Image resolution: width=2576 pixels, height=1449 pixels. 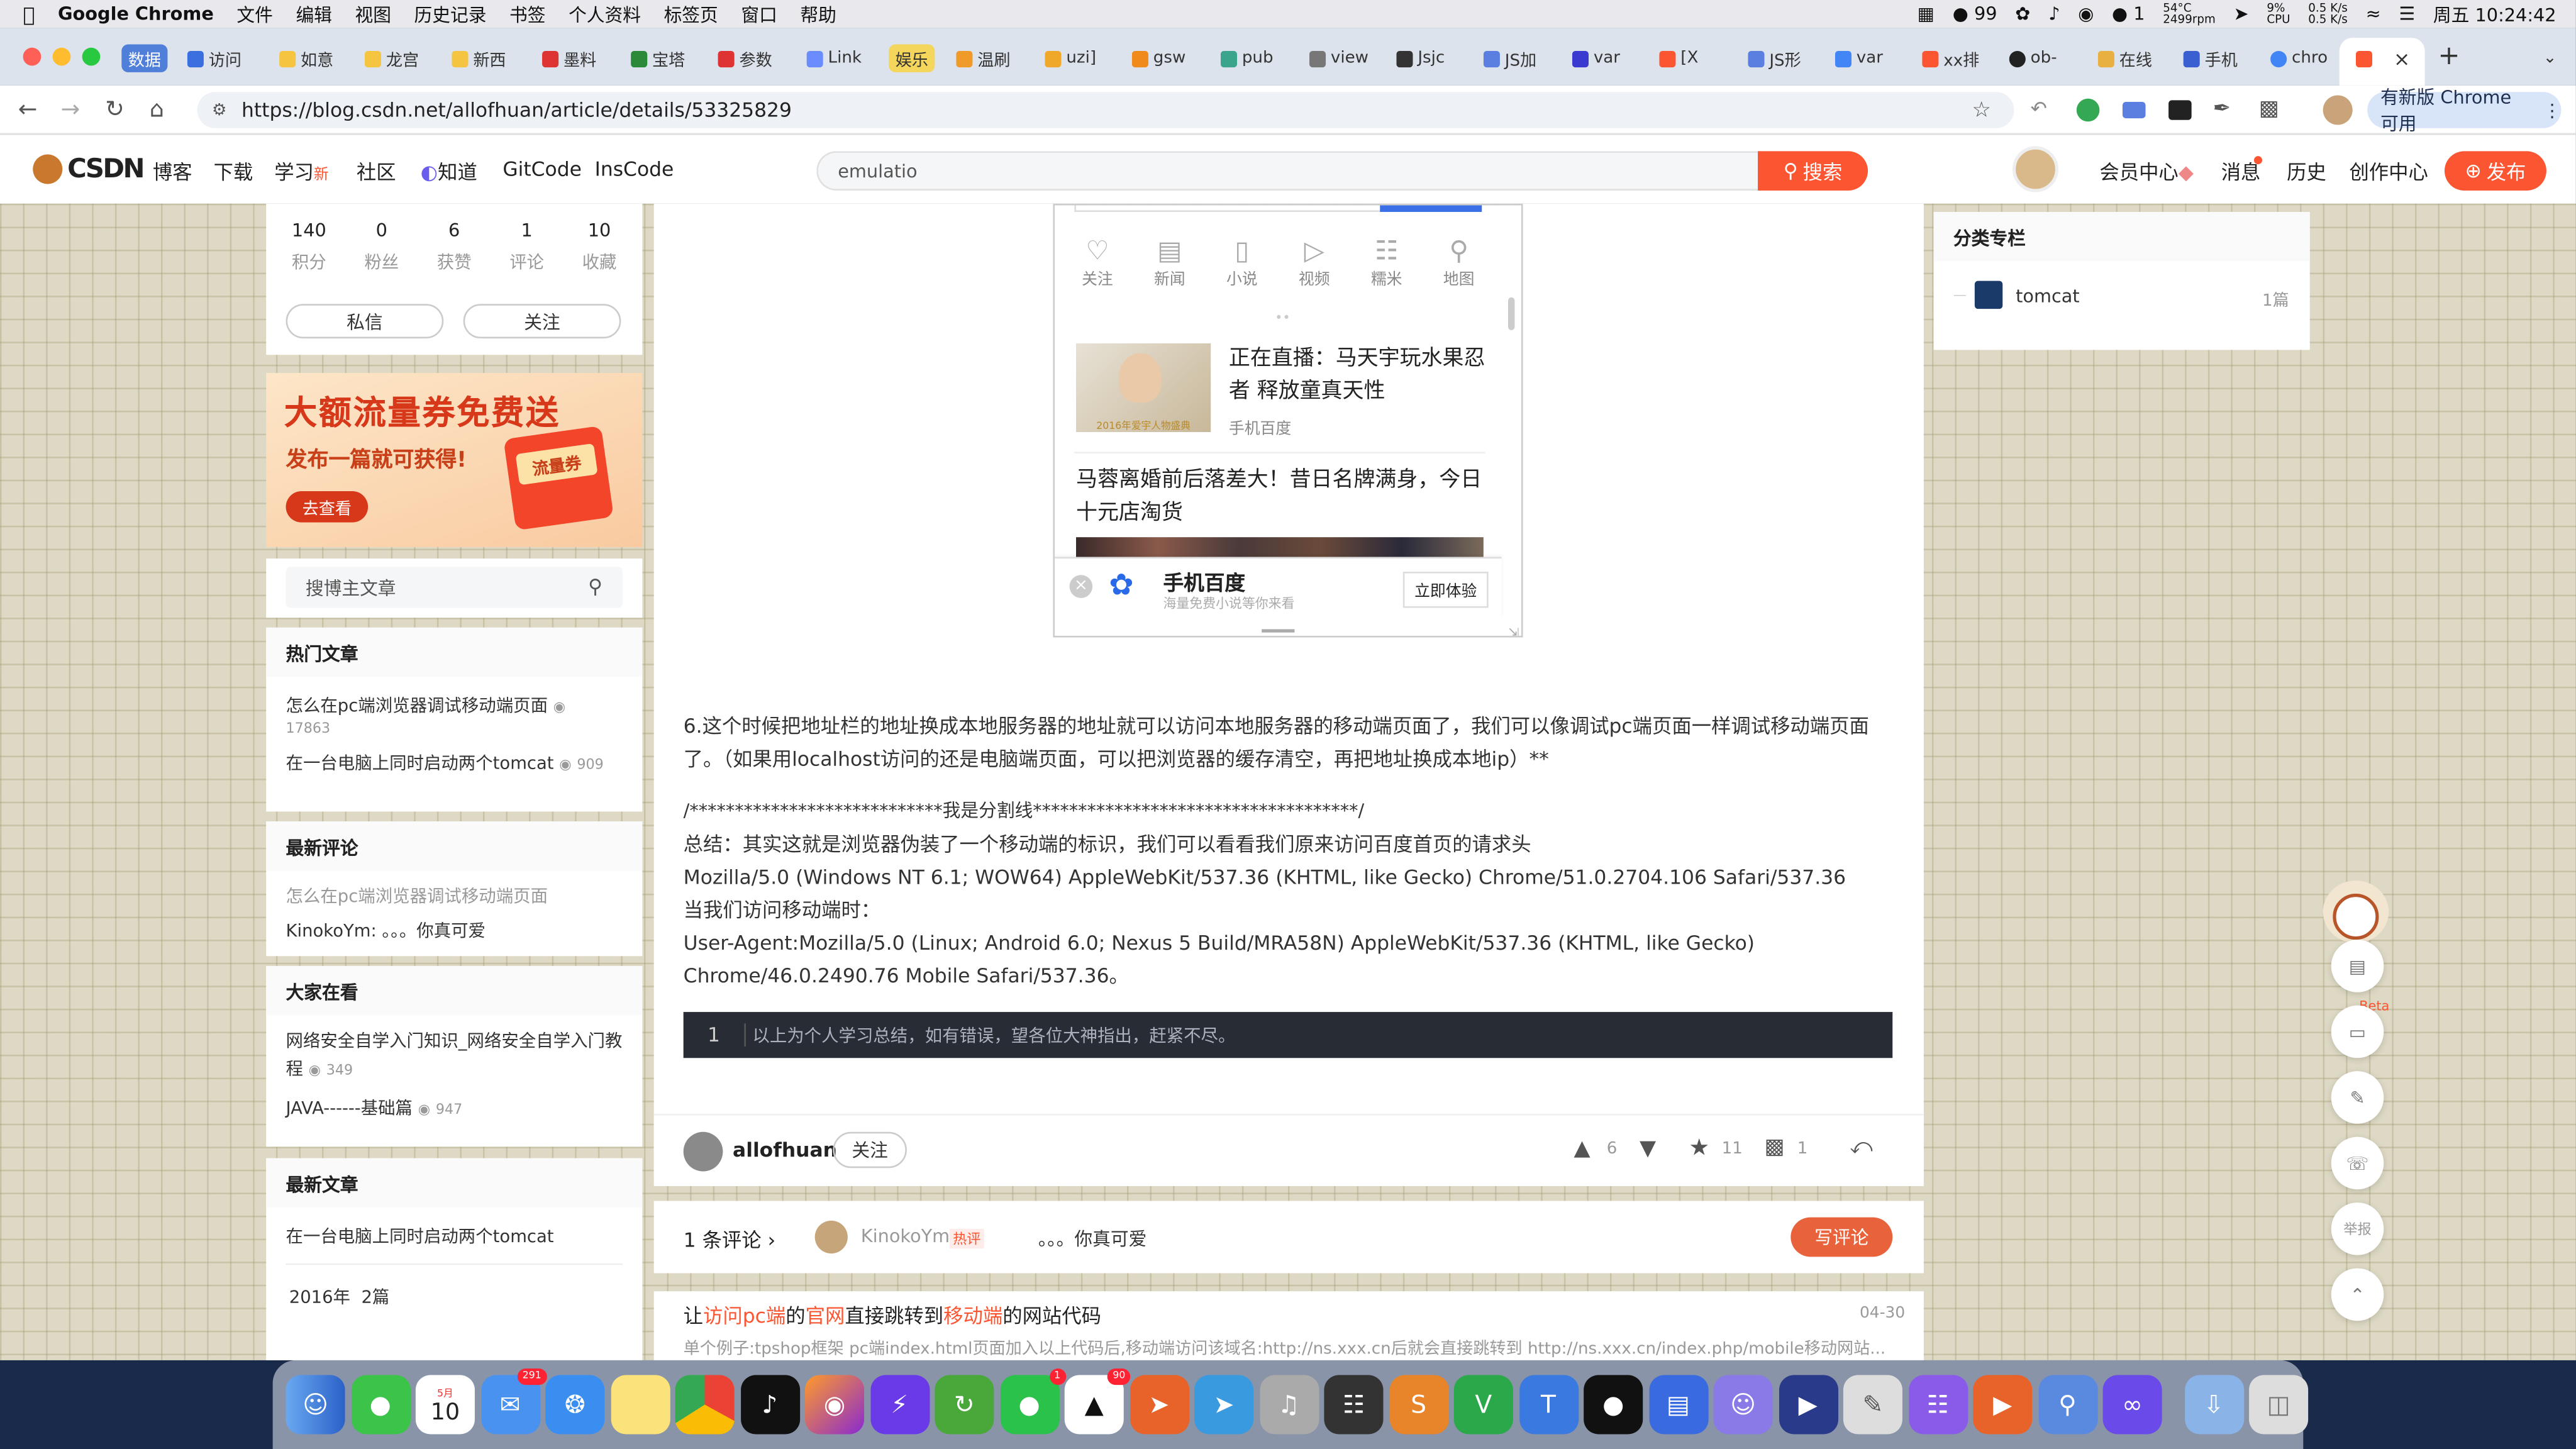 I want to click on extension-blue-icon, so click(x=2134, y=110).